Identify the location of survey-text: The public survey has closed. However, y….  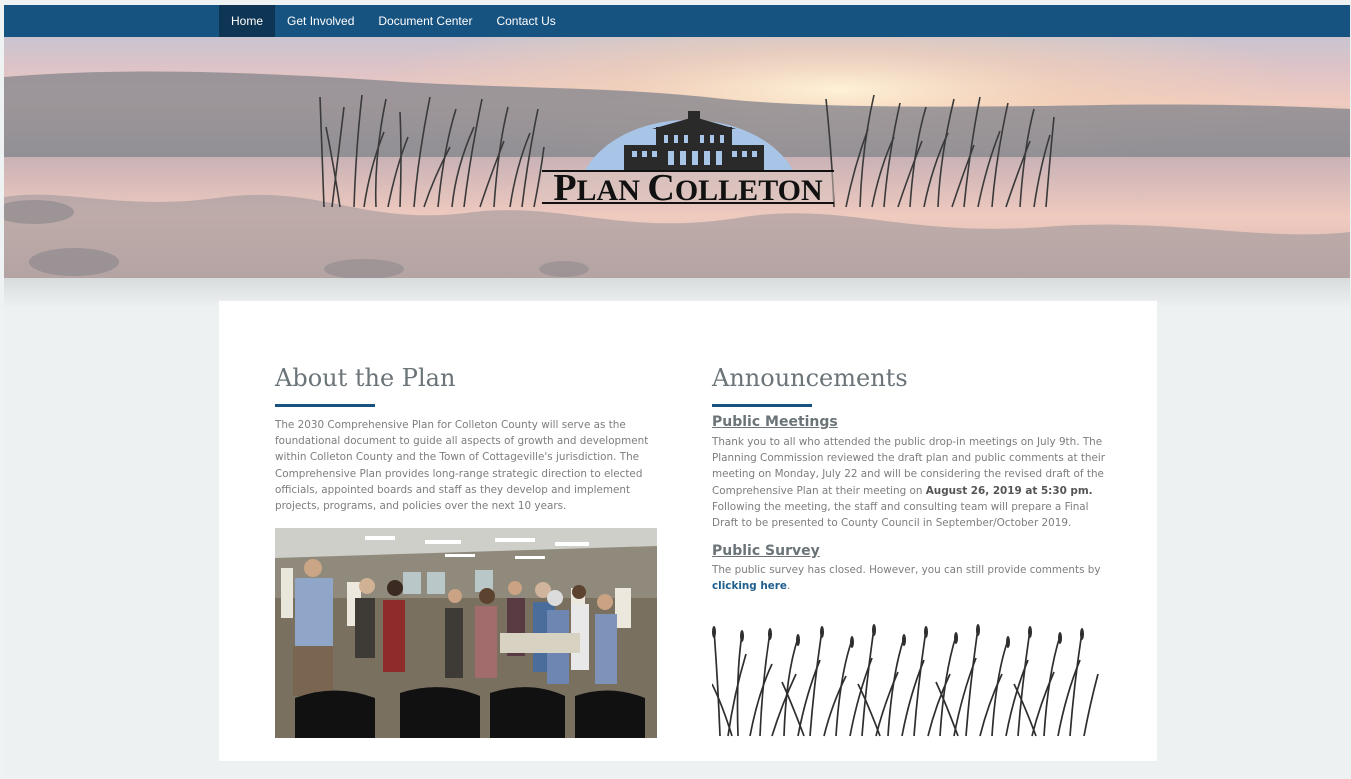
(906, 570).